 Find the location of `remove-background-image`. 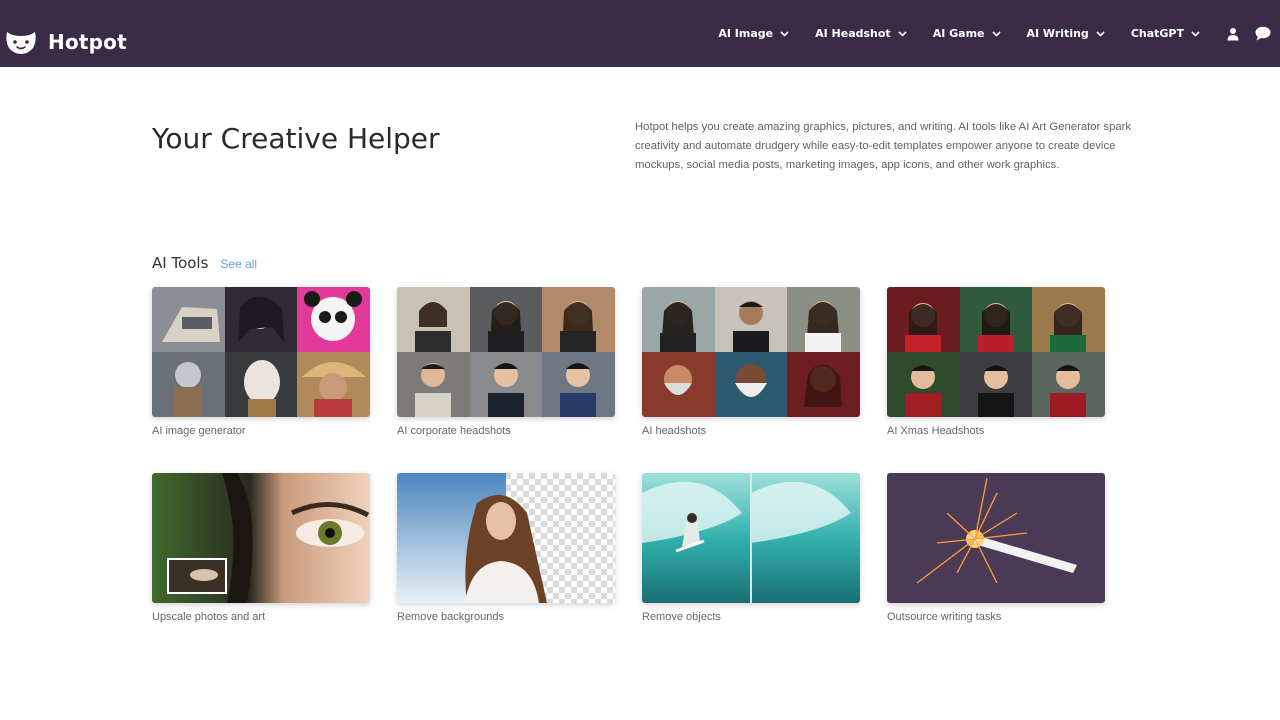

remove-background-image is located at coordinates (506, 538).